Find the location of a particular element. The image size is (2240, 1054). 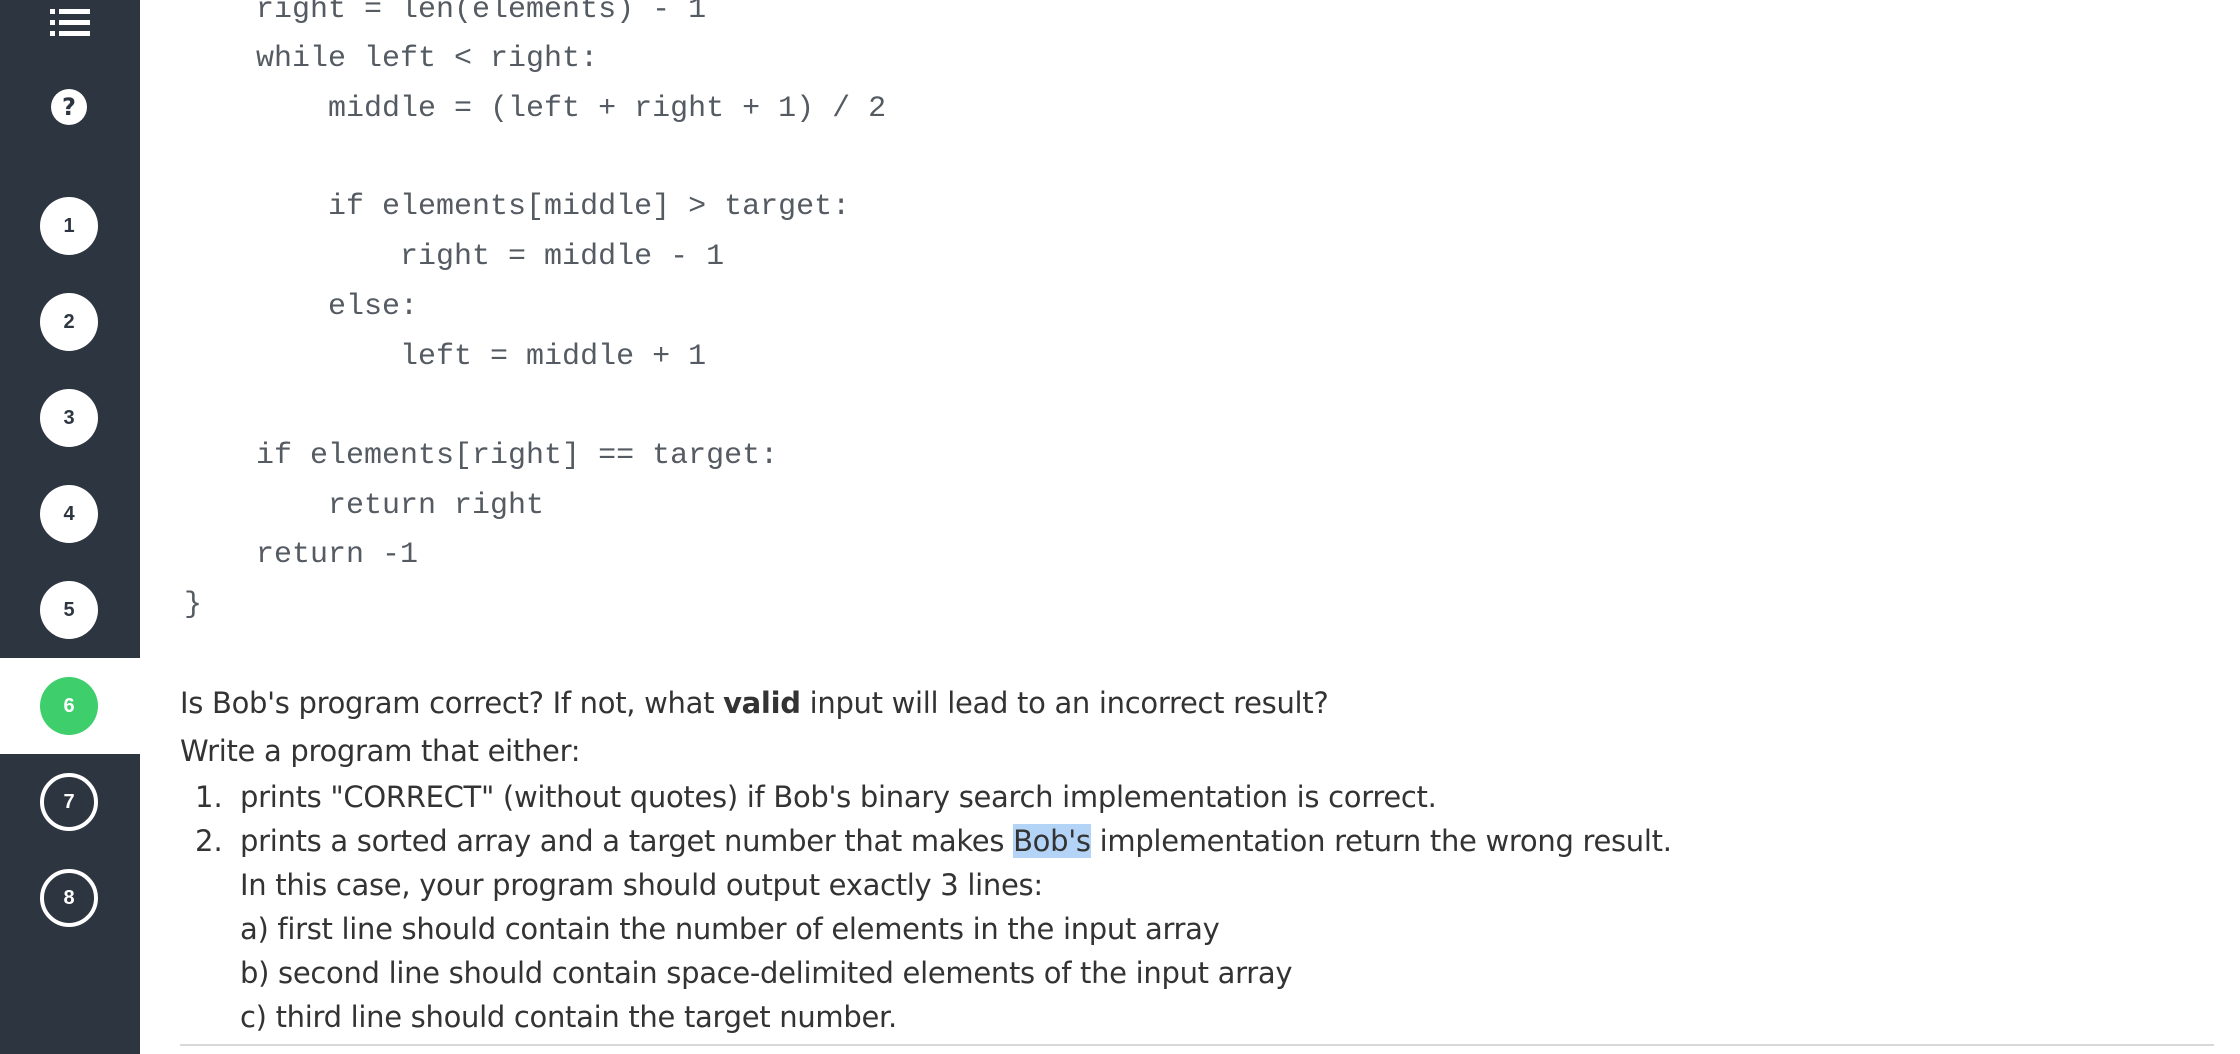

code-line: while left < right: is located at coordinates (391, 59).